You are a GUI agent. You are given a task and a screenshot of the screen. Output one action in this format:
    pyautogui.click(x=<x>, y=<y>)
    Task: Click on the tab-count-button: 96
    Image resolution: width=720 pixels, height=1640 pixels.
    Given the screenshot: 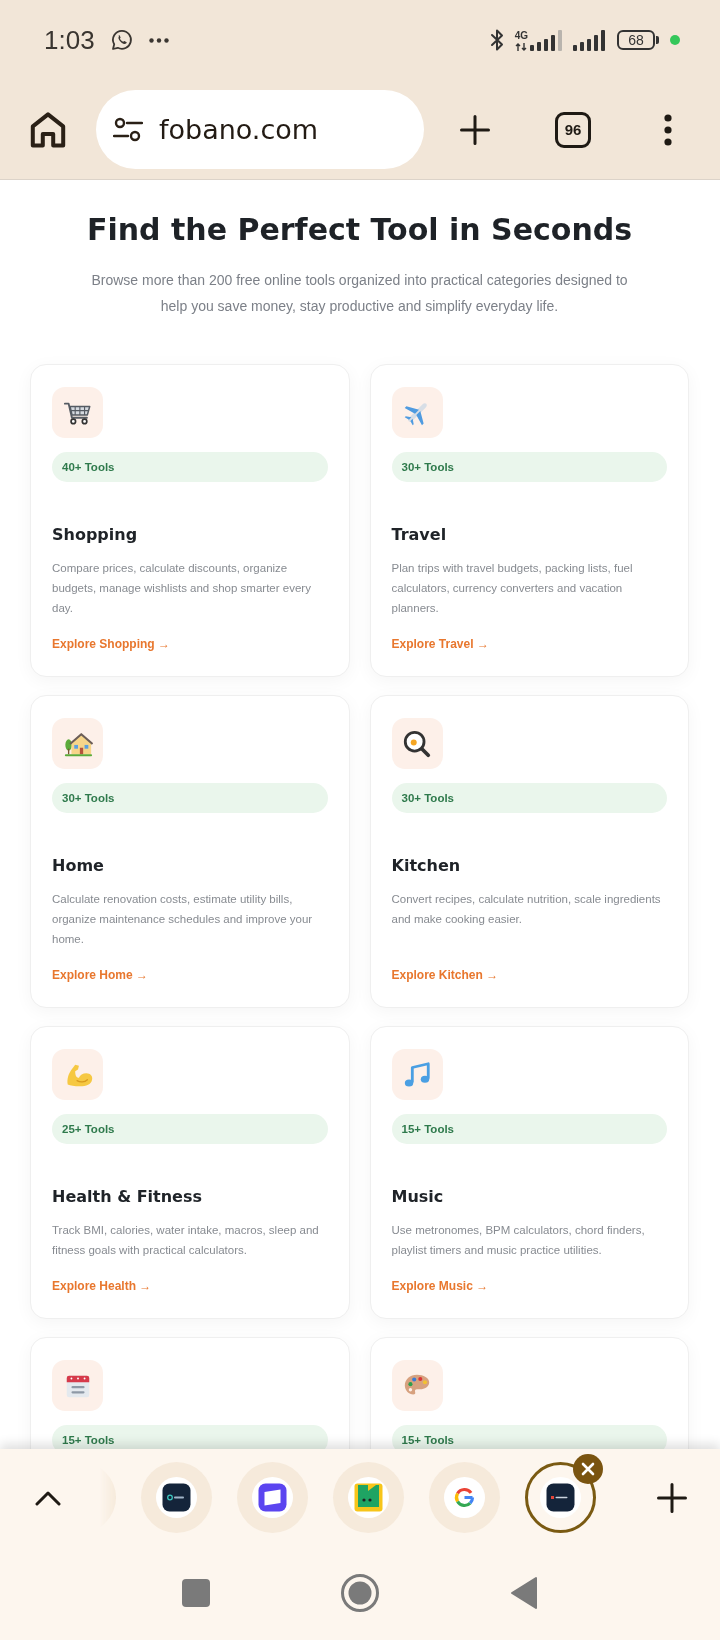 What is the action you would take?
    pyautogui.click(x=573, y=129)
    